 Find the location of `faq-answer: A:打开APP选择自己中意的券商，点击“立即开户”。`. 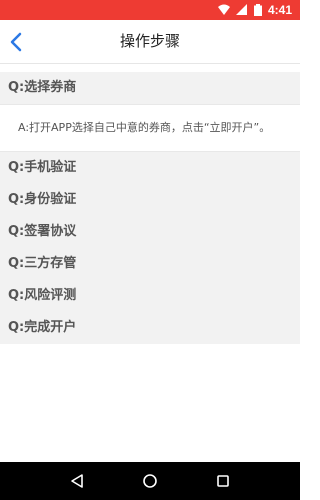

faq-answer: A:打开APP选择自己中意的券商，点击“立即开户”。 is located at coordinates (150, 128).